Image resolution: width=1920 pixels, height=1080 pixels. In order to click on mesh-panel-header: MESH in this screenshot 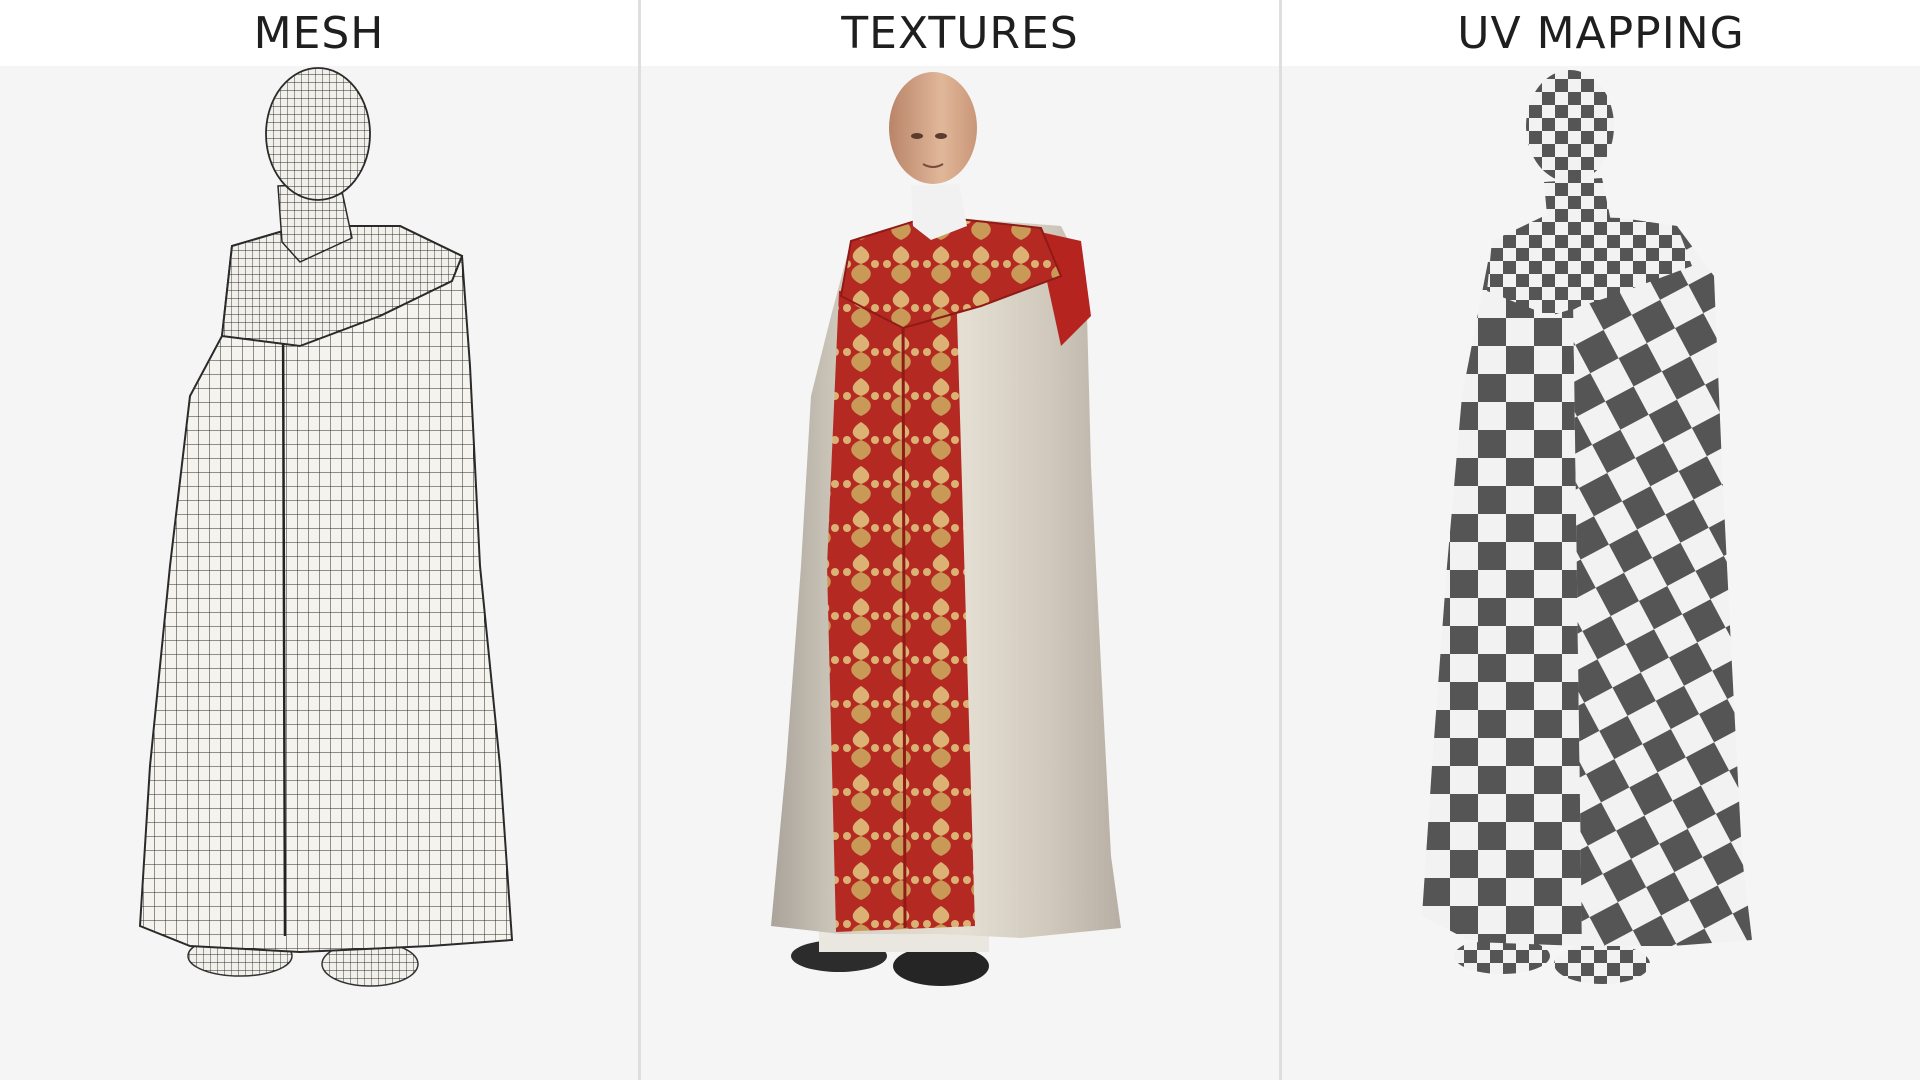, I will do `click(319, 33)`.